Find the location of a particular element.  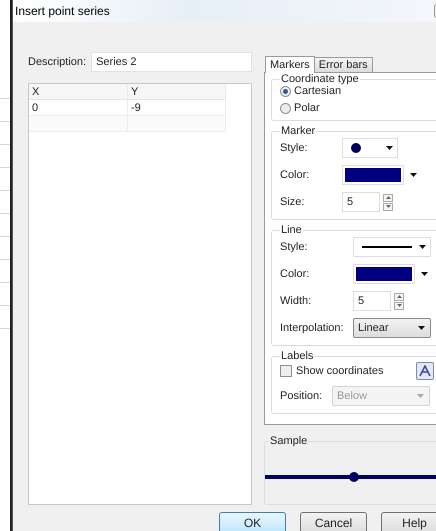

checkbox is located at coordinates (286, 371).